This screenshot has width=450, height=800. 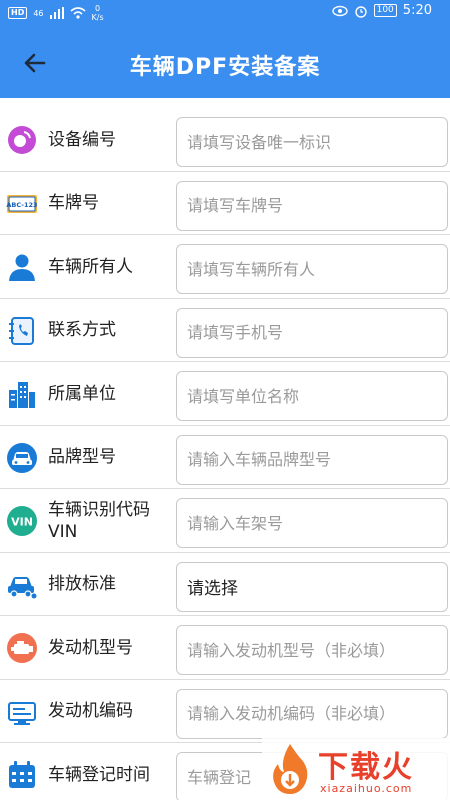 What do you see at coordinates (360, 11) in the screenshot?
I see `alarm-icon` at bounding box center [360, 11].